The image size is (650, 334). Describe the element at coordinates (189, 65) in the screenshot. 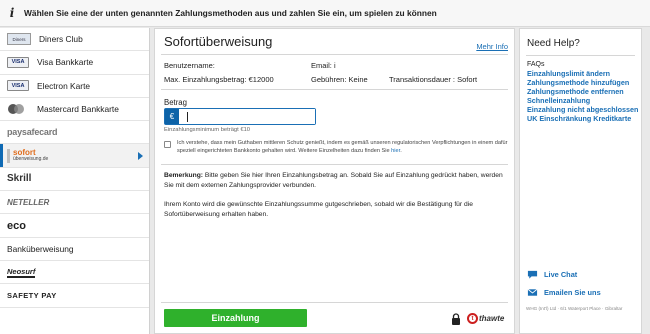

I see `username-label: Benutzername:` at that location.